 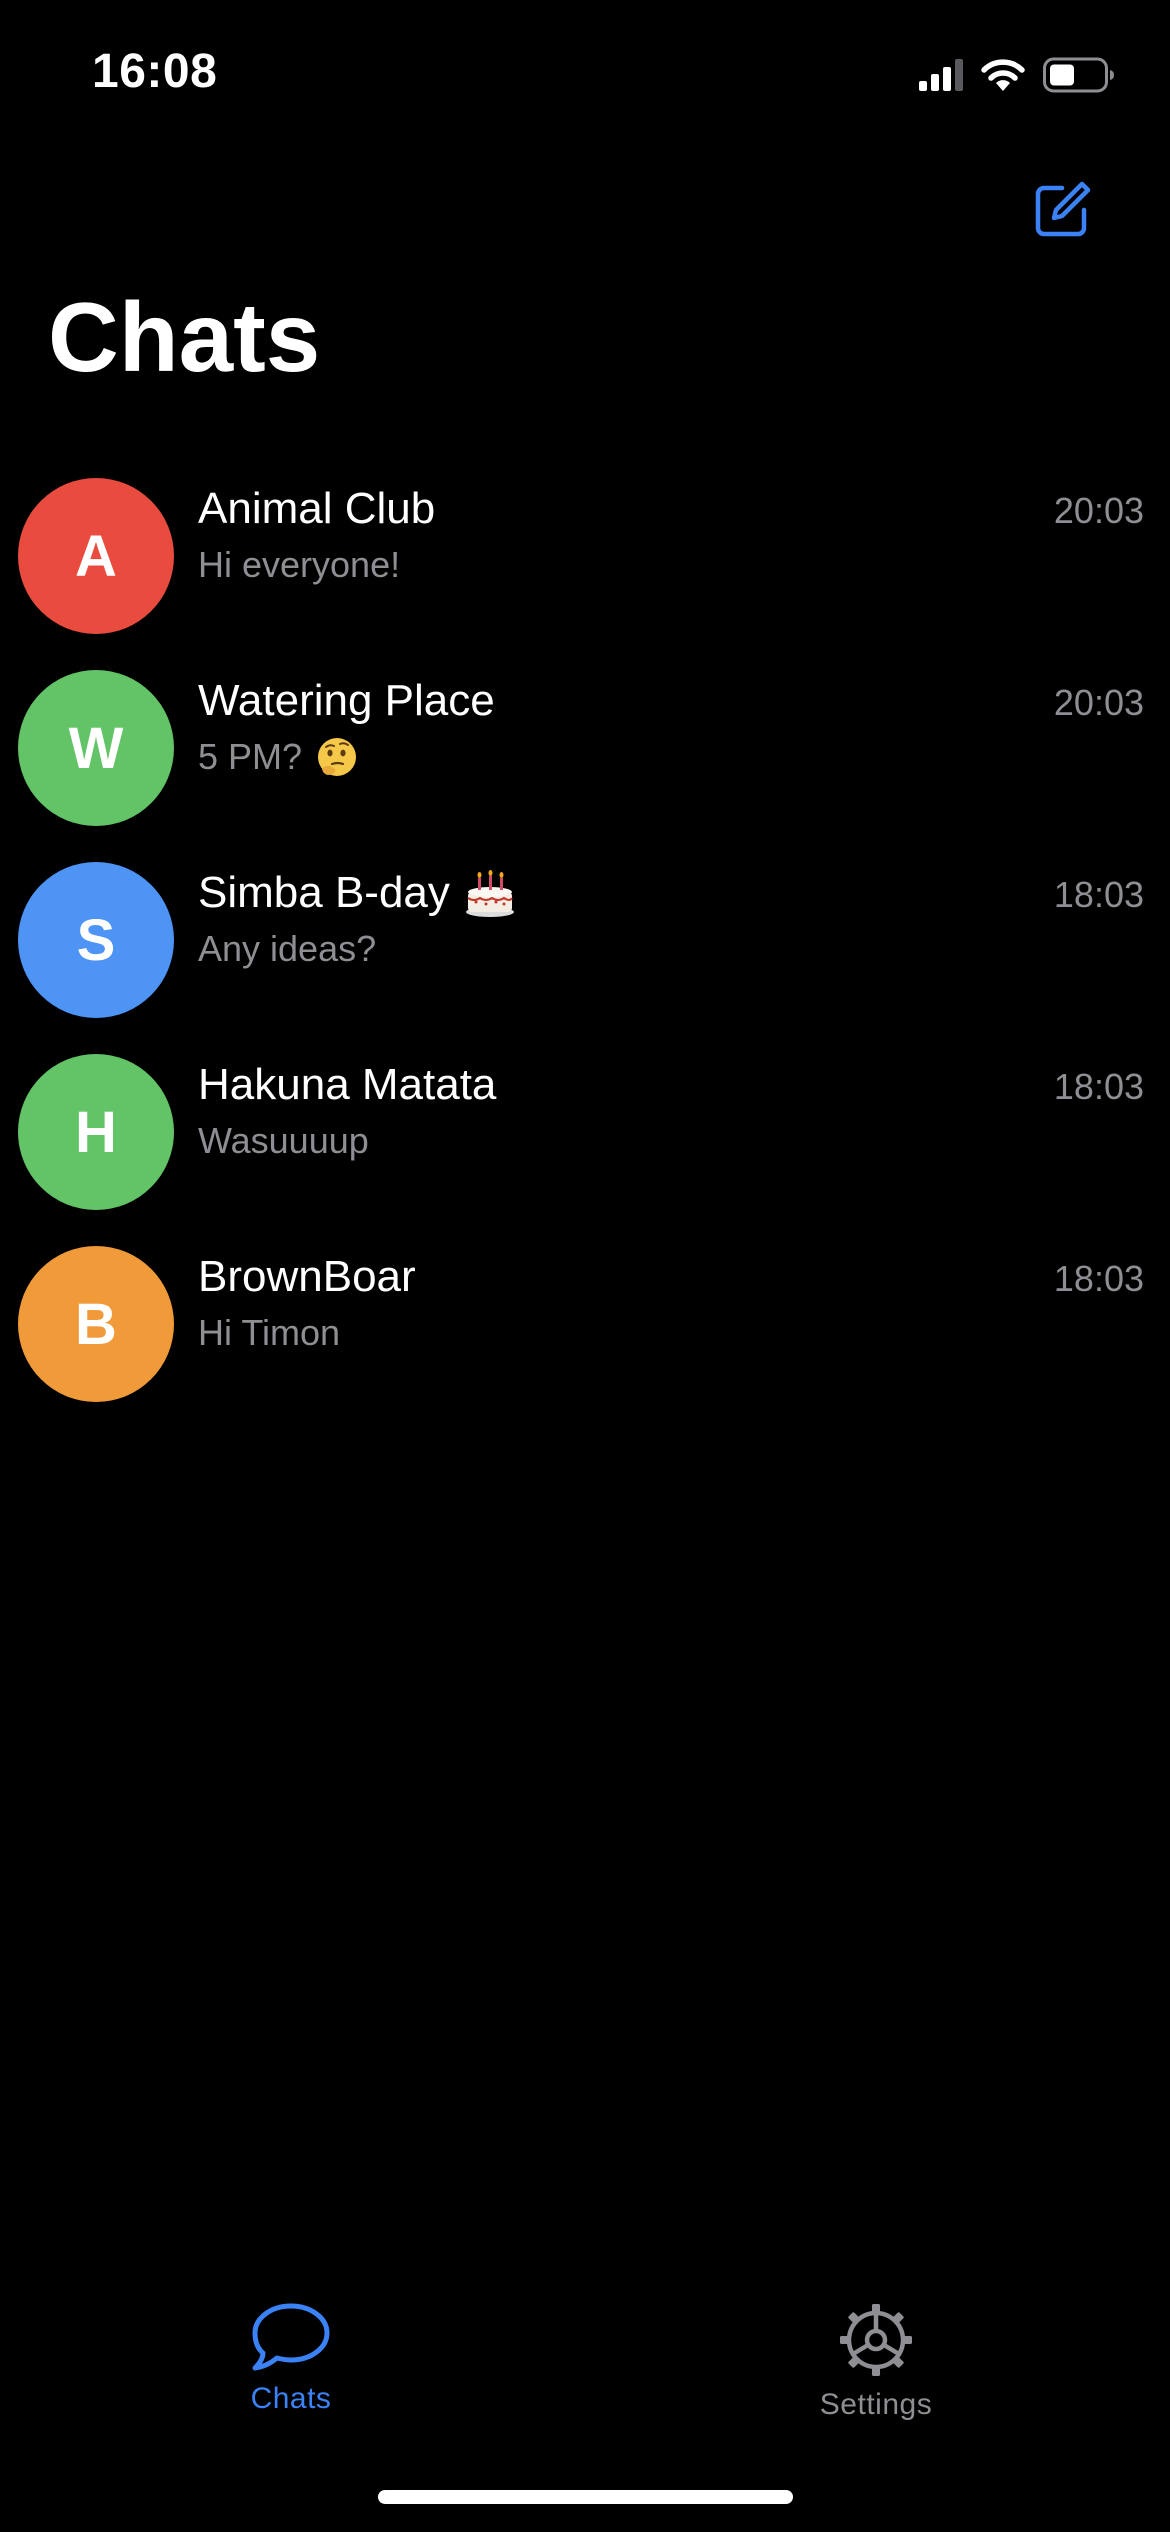 I want to click on chat-row-hakuna-matata: H Hakuna Matata Wasuuuup 18:03, so click(x=585, y=1142).